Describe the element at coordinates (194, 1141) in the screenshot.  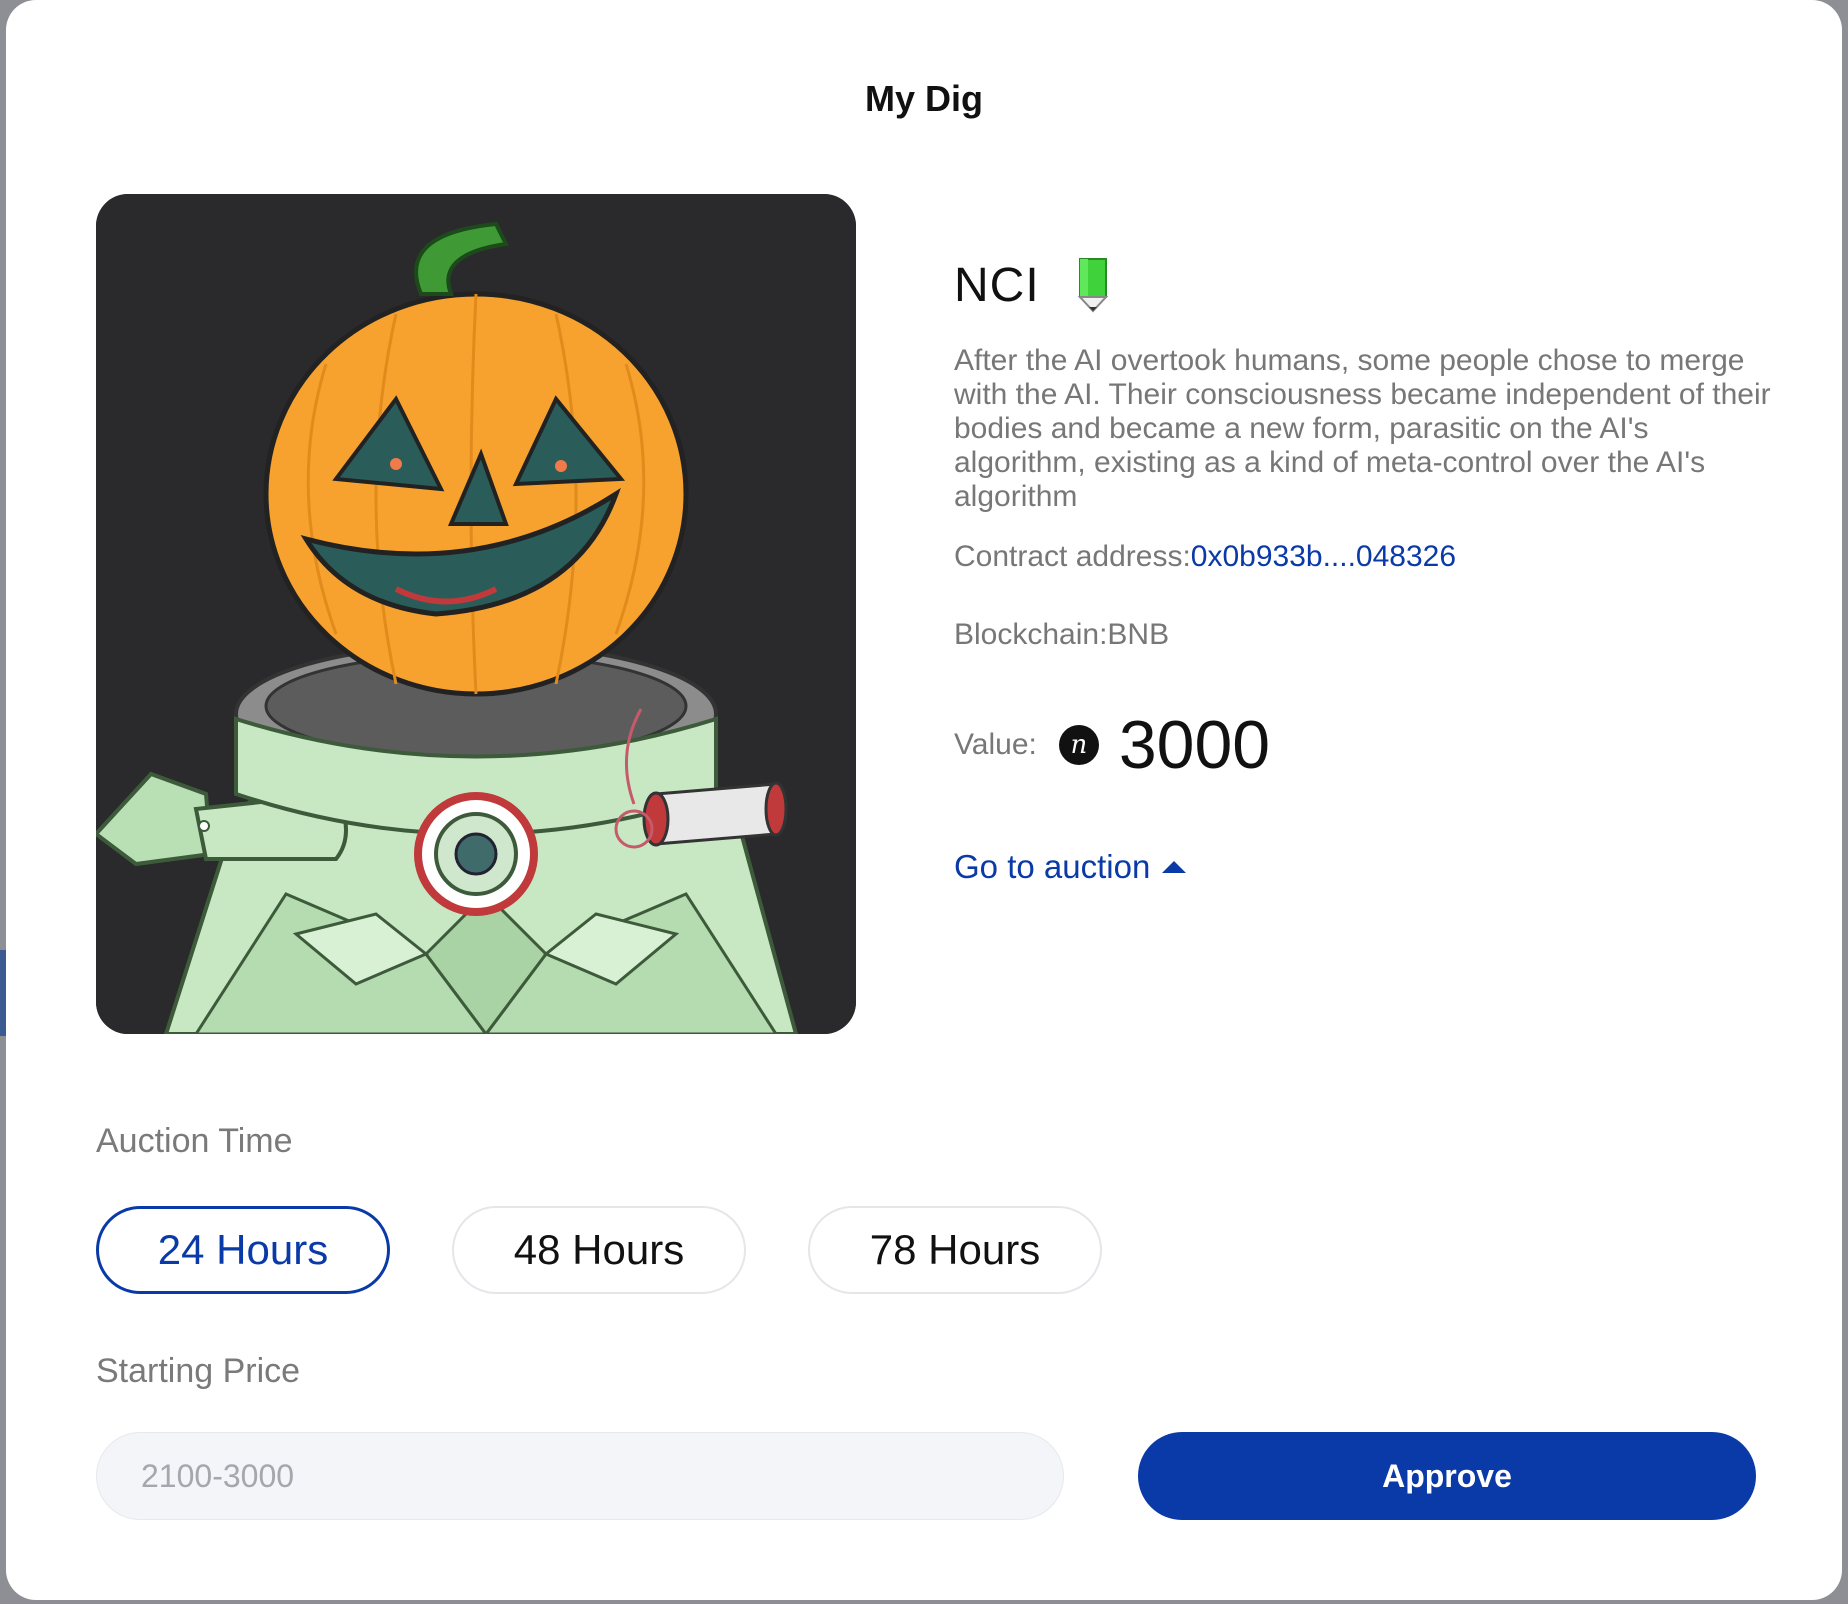
I see `auction-time-label: Auction Time` at that location.